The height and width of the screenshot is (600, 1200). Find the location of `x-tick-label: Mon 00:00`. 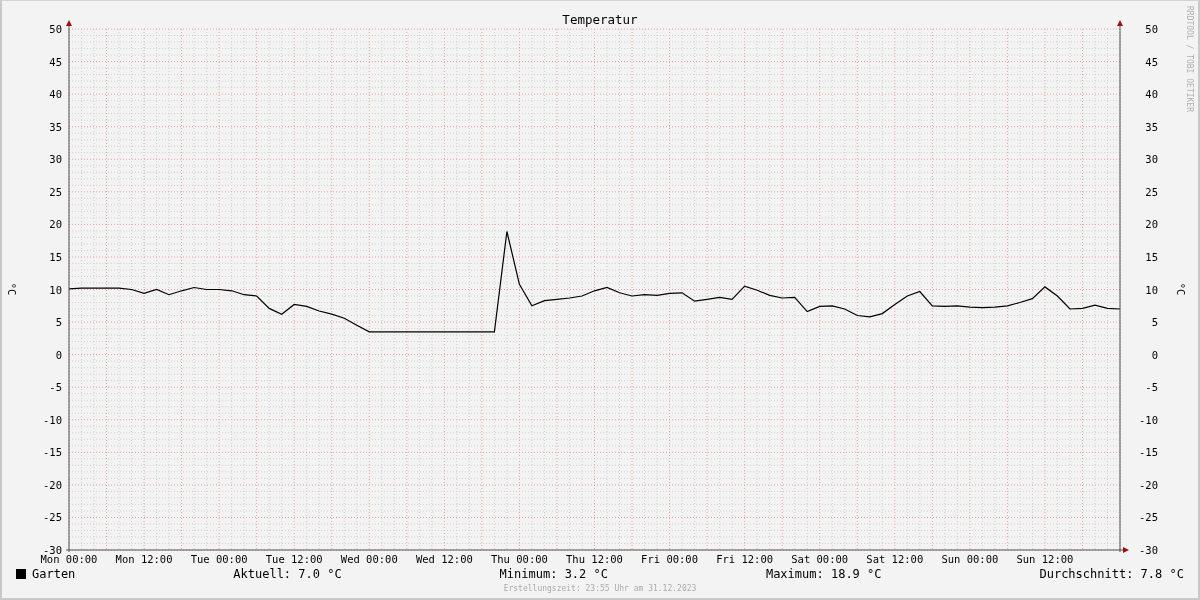

x-tick-label: Mon 00:00 is located at coordinates (69, 559).